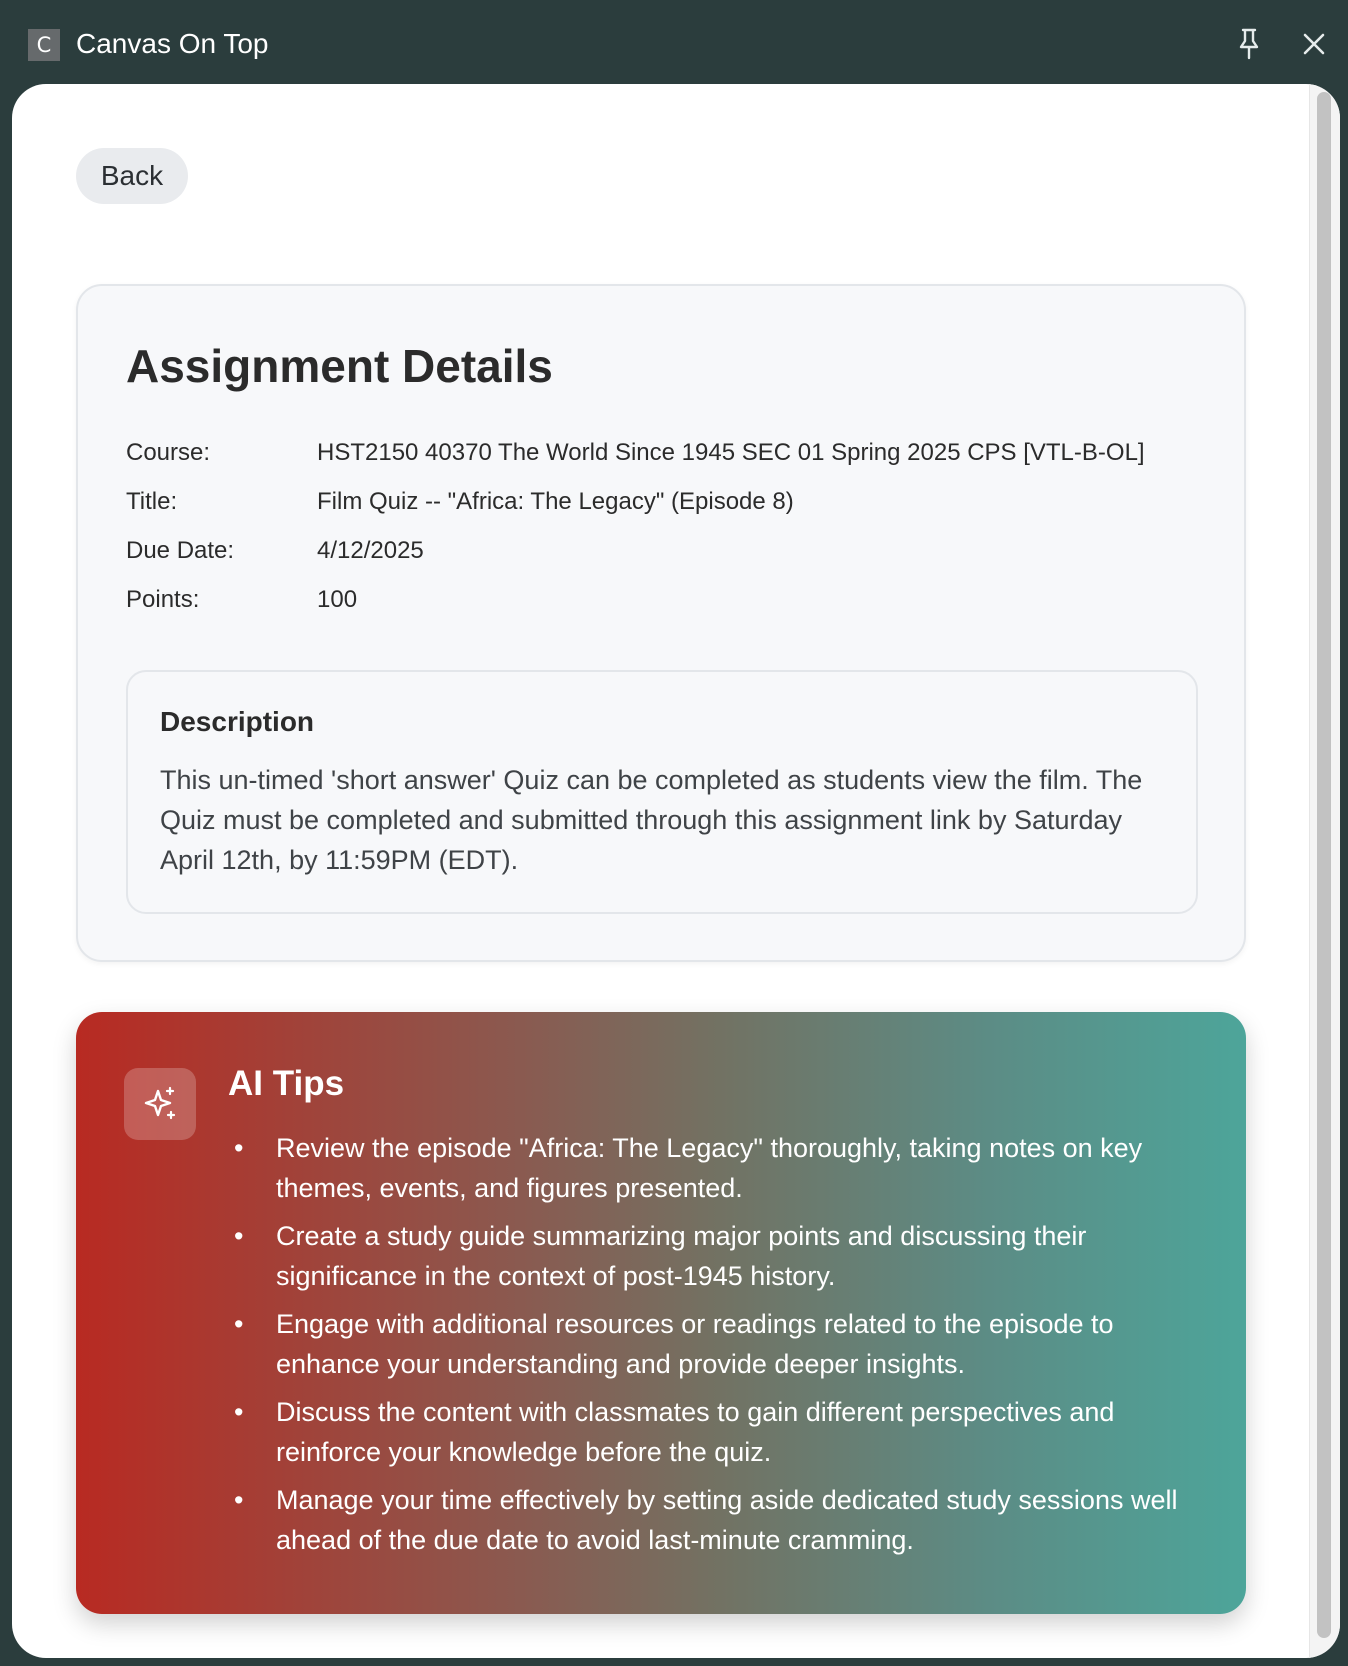 The image size is (1348, 1666). Describe the element at coordinates (1324, 865) in the screenshot. I see `scrollbar-thumb` at that location.